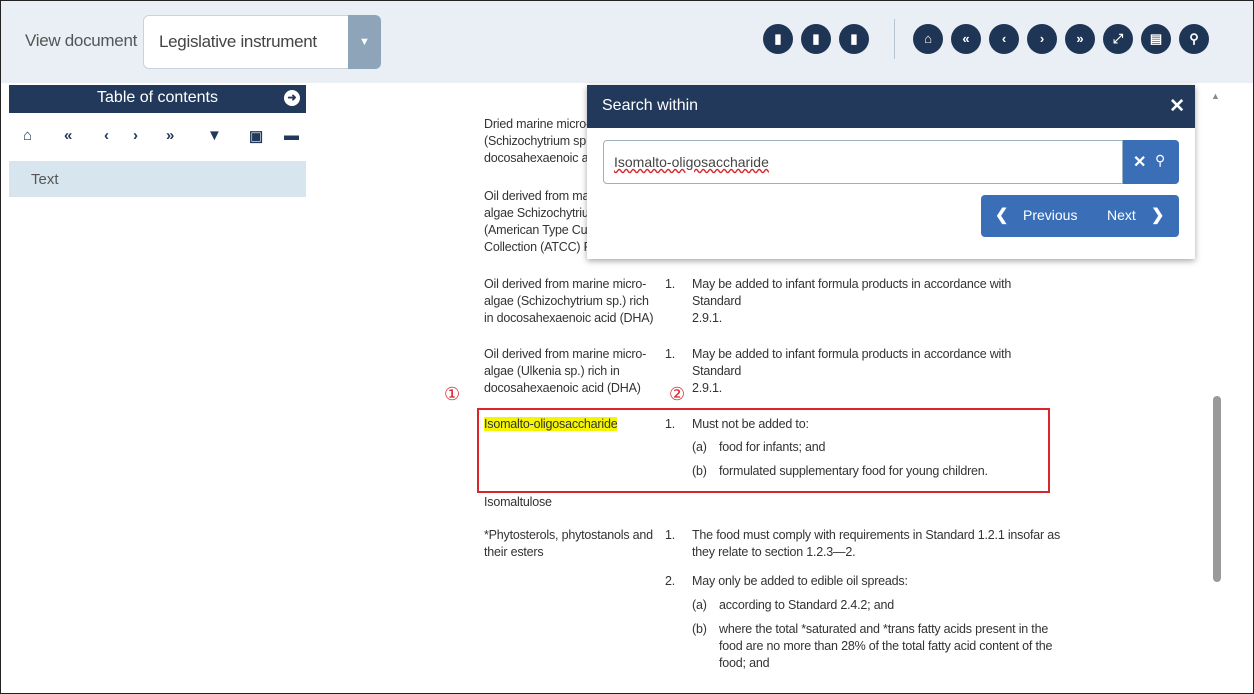  I want to click on sub-line: food; and, so click(744, 663).